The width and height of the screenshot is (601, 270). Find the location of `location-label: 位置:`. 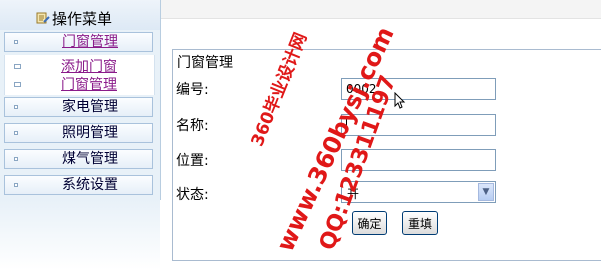

location-label: 位置: is located at coordinates (192, 161).